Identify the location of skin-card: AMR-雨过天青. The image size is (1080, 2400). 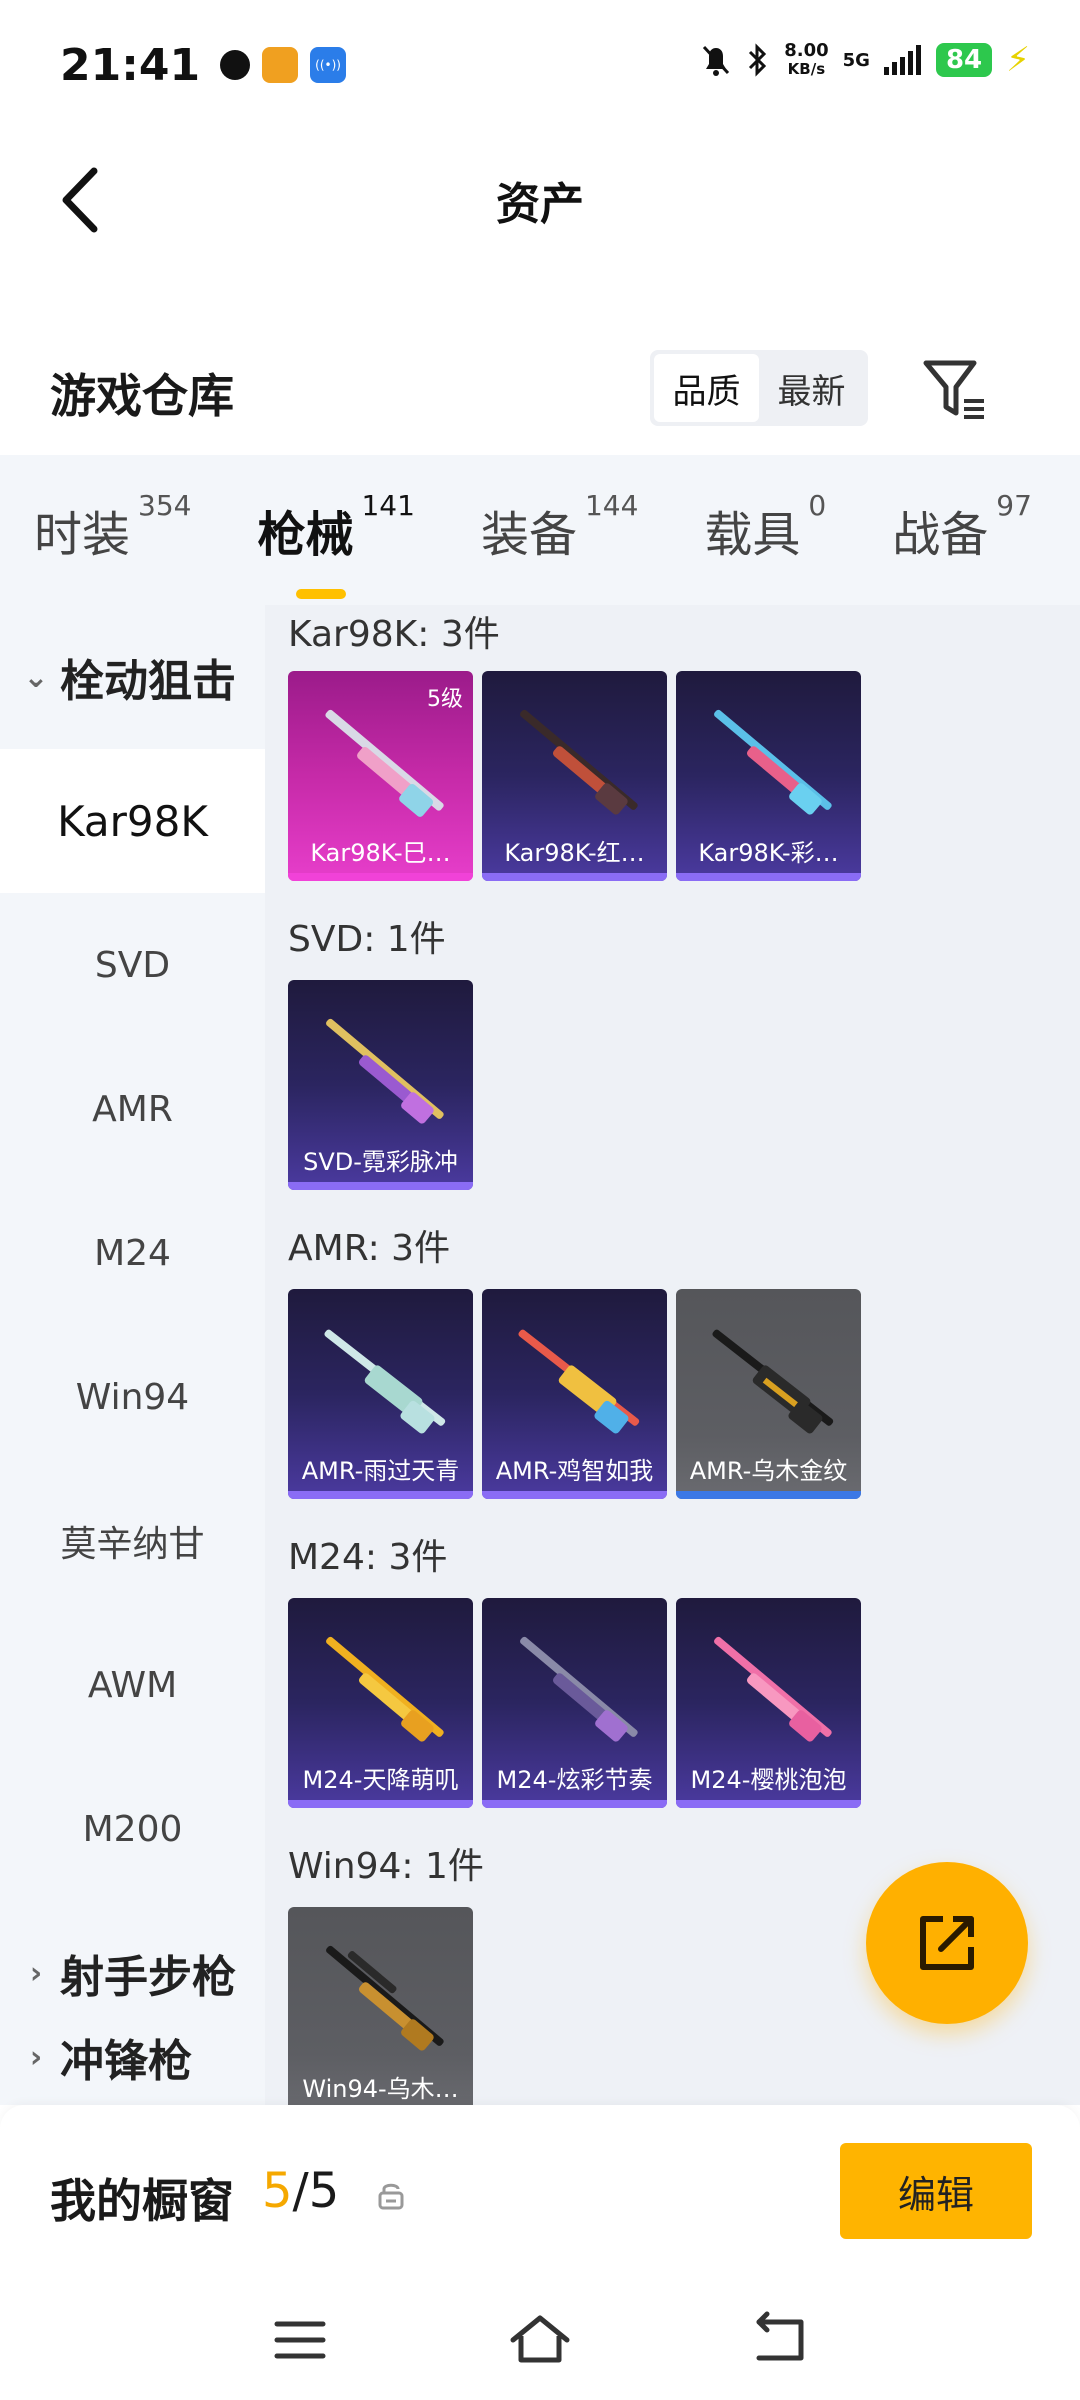
(380, 1394).